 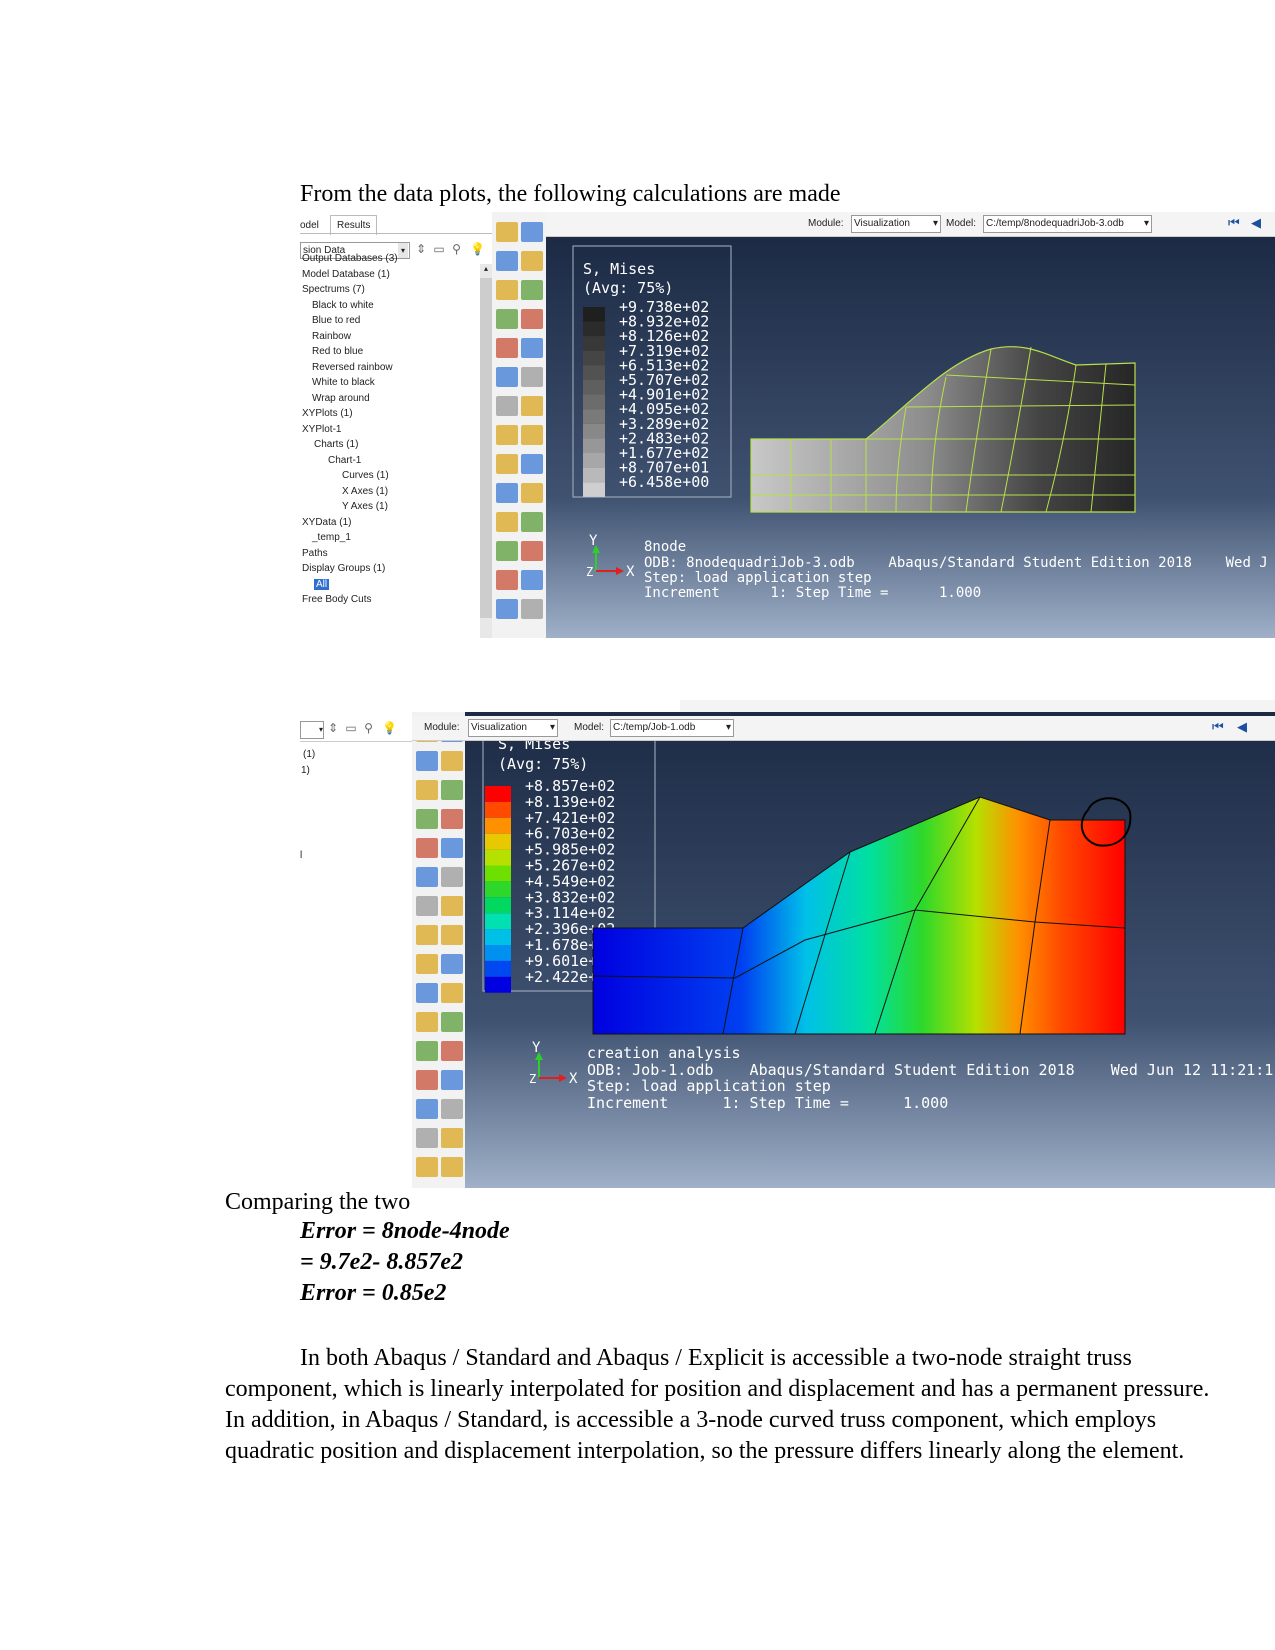 What do you see at coordinates (331, 336) in the screenshot?
I see `tree-item: Rainbow` at bounding box center [331, 336].